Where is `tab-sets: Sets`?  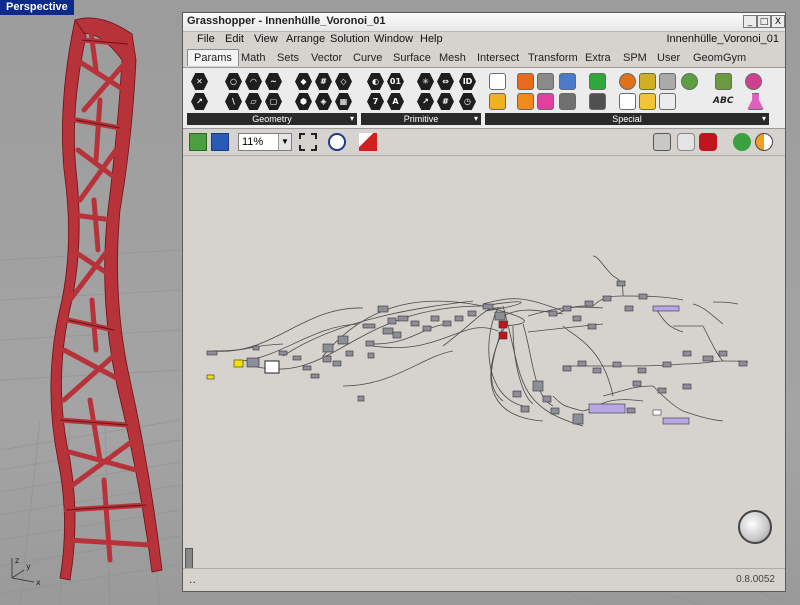 tab-sets: Sets is located at coordinates (288, 58).